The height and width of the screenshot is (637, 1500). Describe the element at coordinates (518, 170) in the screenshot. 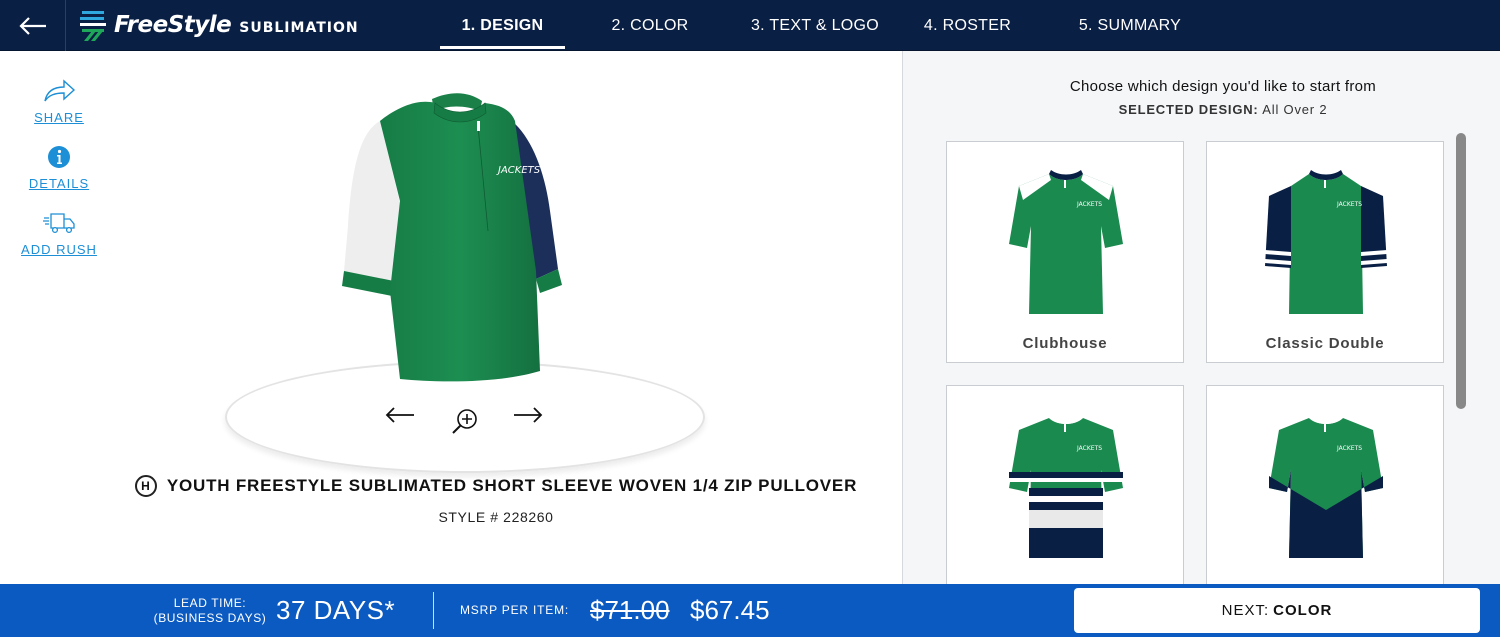

I see `chest-text: JACKETS` at that location.